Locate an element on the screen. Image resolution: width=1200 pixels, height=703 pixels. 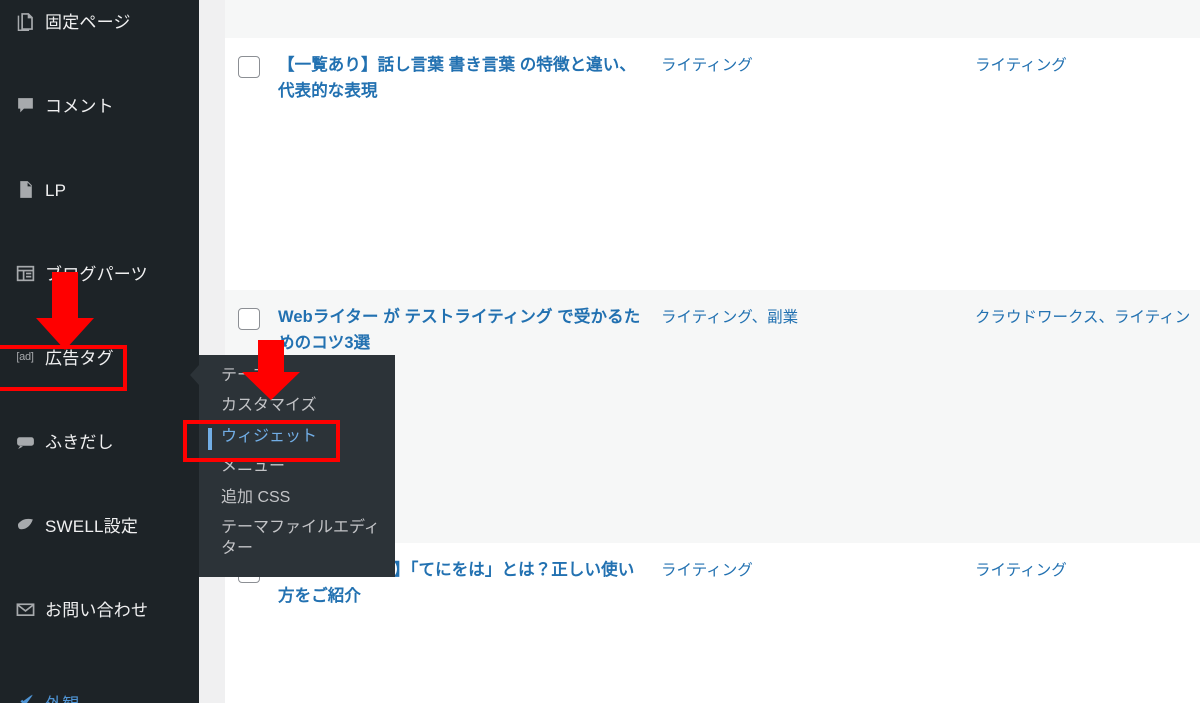
submenu-item-theme-file-editor: テーマファイルエディター is located at coordinates (297, 538).